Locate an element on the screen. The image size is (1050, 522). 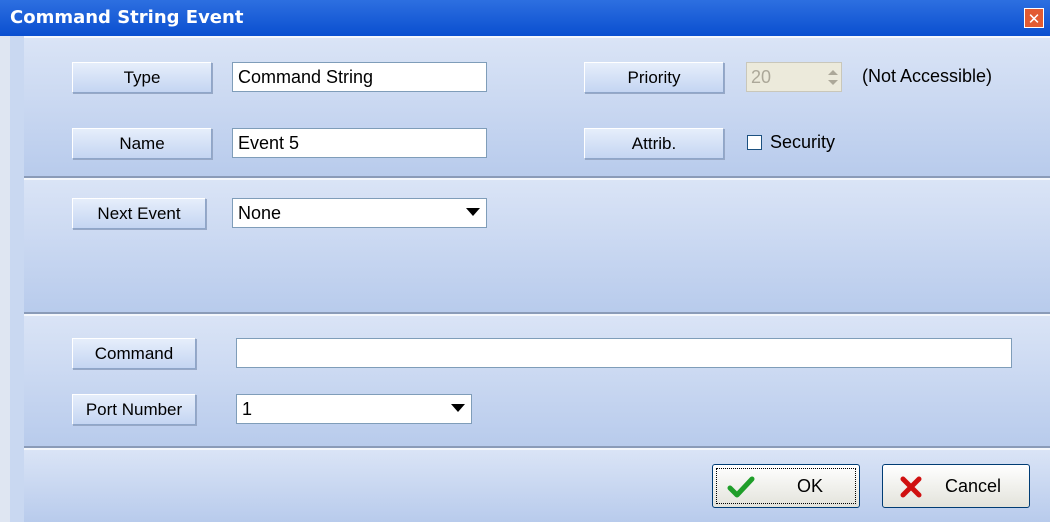
name-label: Name is located at coordinates (142, 143).